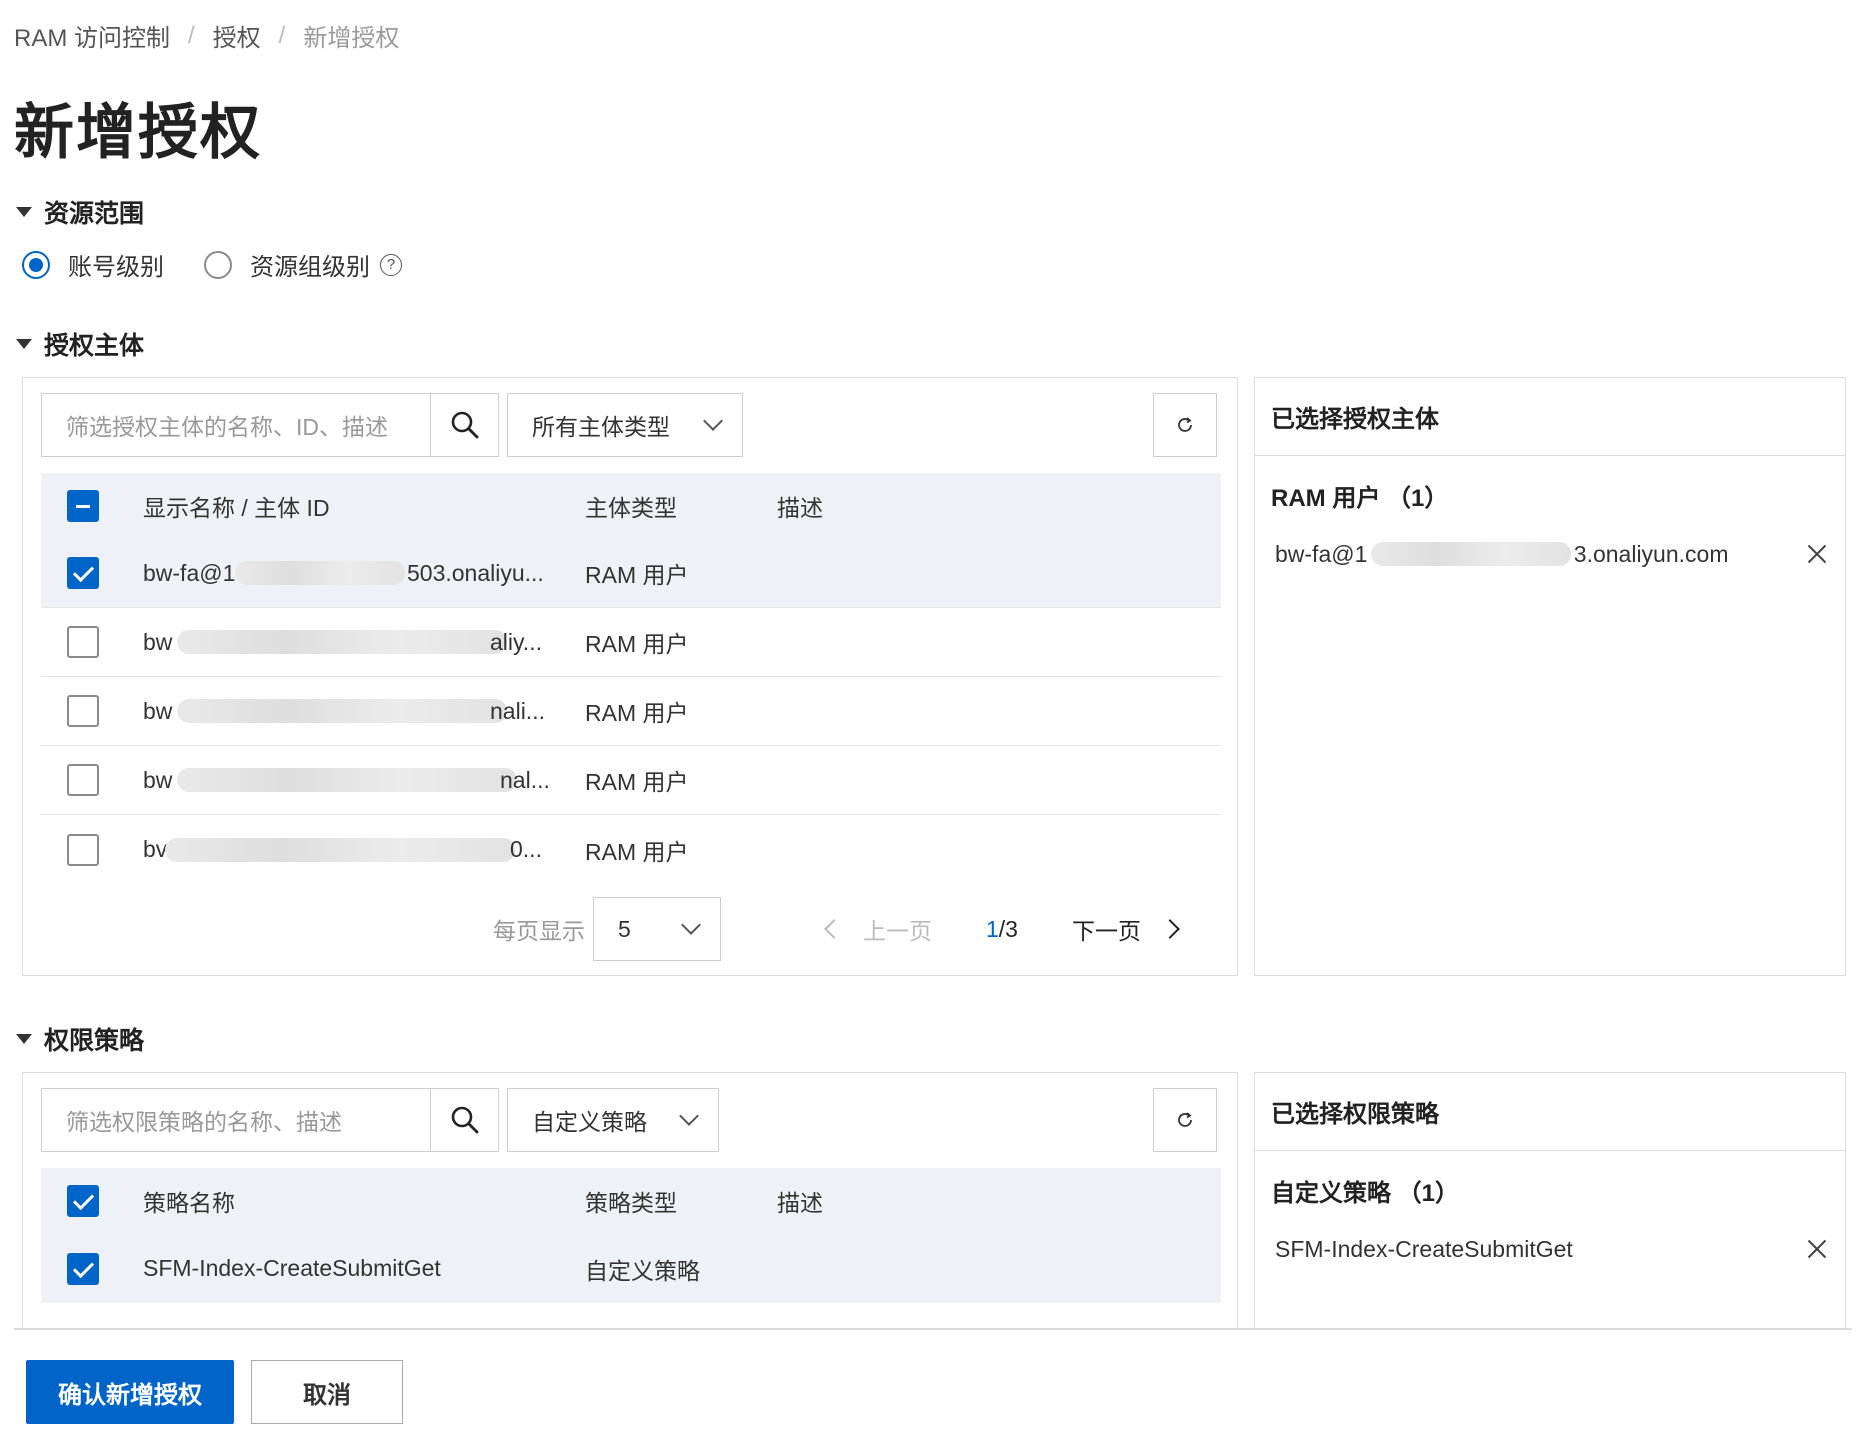 The width and height of the screenshot is (1866, 1438). I want to click on column-header: 主体类型, so click(681, 506).